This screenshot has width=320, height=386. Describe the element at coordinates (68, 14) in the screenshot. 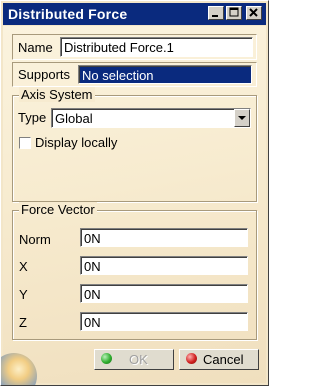

I see `window-title: Distributed Force` at that location.